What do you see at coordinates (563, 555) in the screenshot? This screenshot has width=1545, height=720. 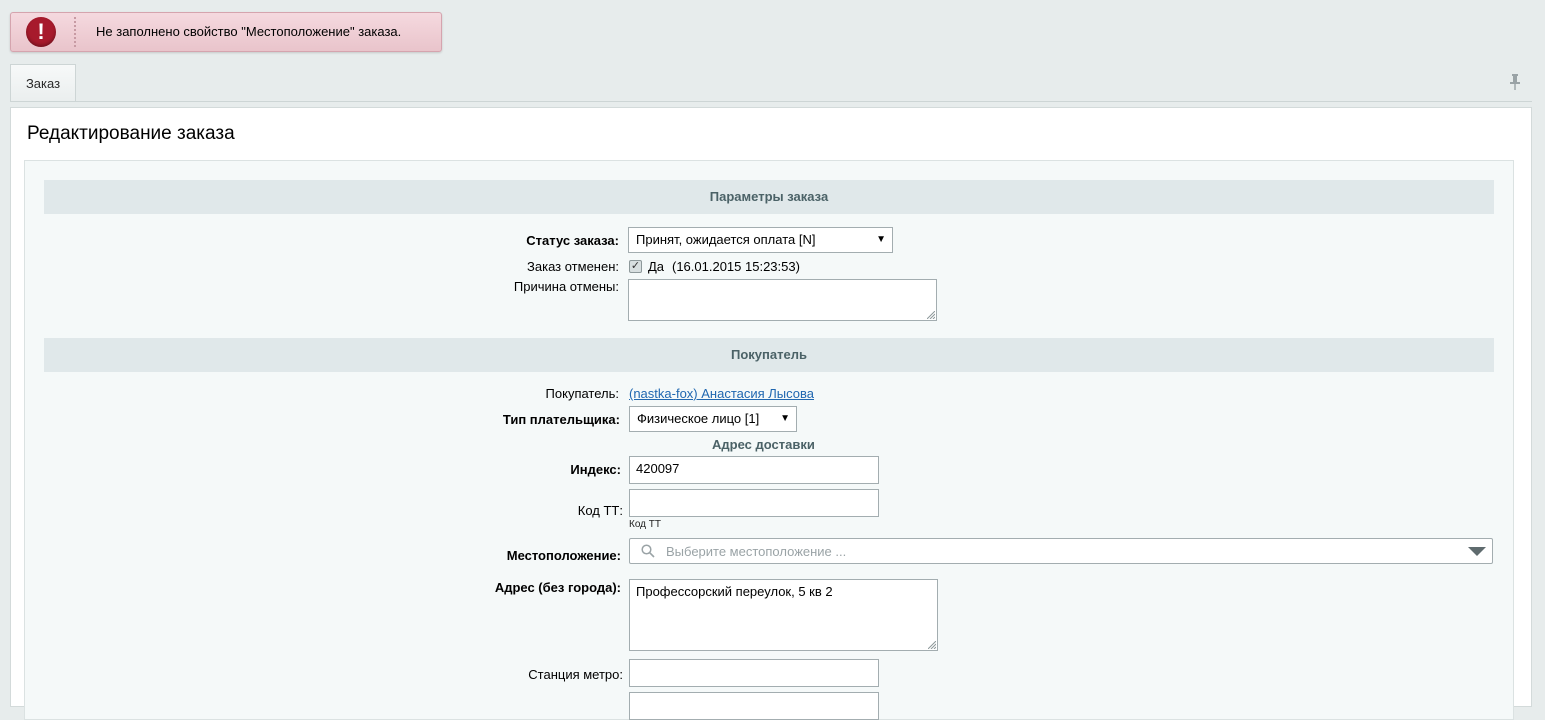 I see `location-label: Местоположение:` at bounding box center [563, 555].